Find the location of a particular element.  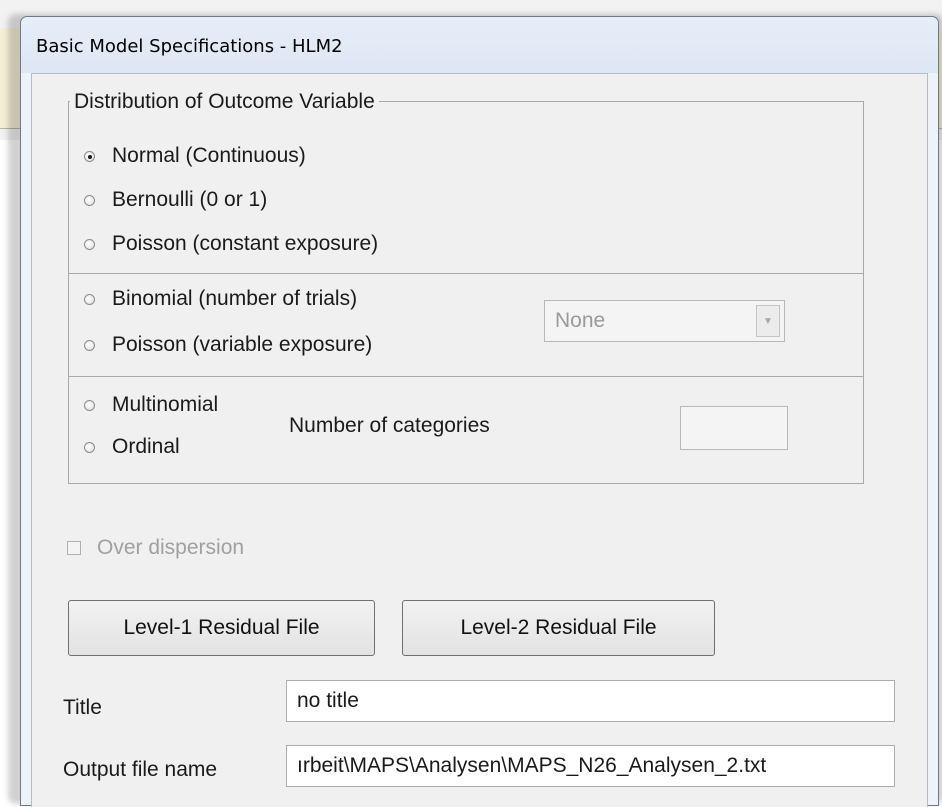

radio-normal-label: Normal (Continuous) is located at coordinates (209, 155).